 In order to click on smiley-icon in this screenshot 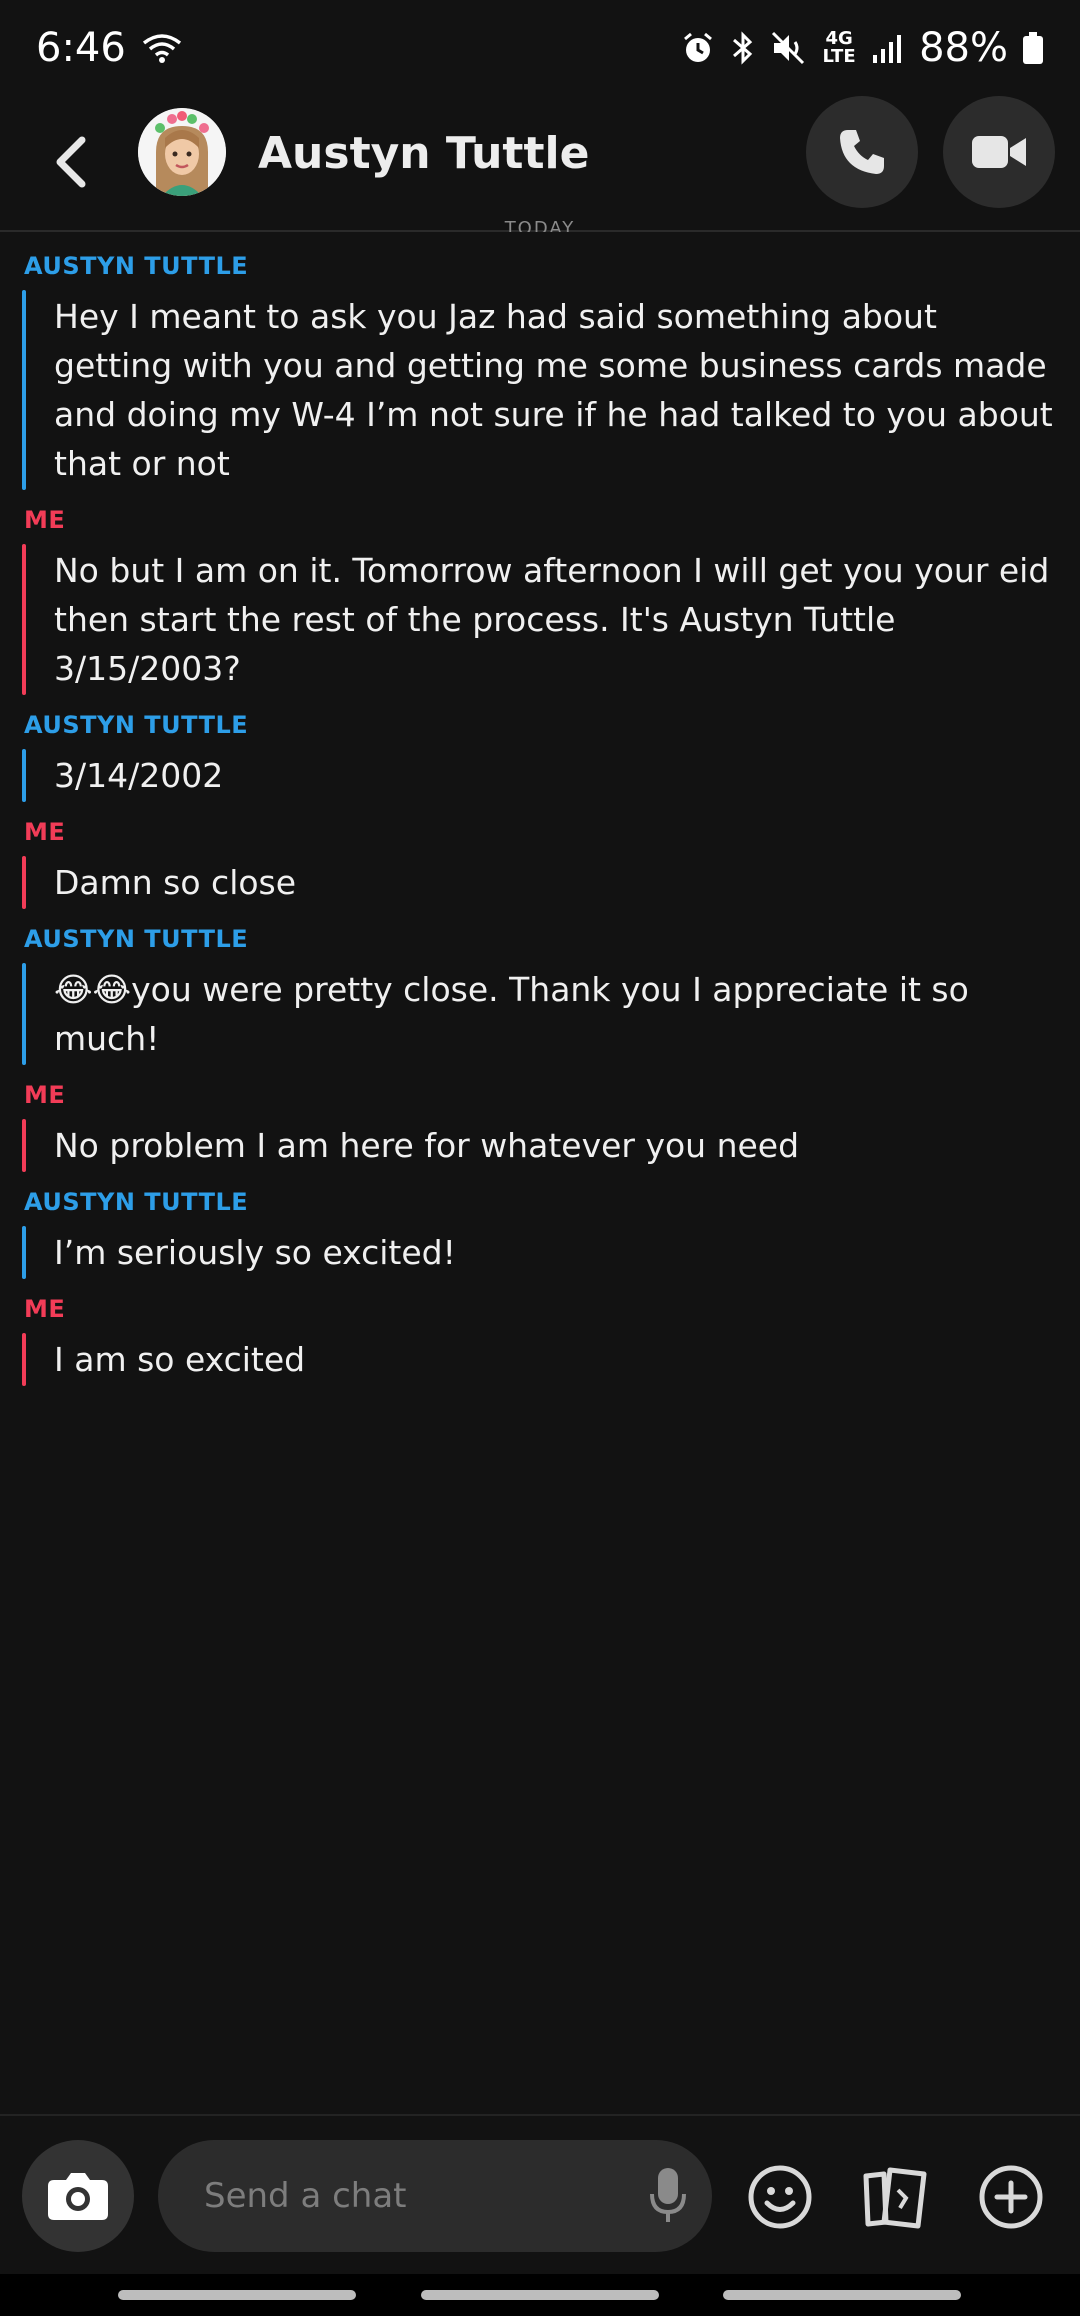, I will do `click(780, 2197)`.